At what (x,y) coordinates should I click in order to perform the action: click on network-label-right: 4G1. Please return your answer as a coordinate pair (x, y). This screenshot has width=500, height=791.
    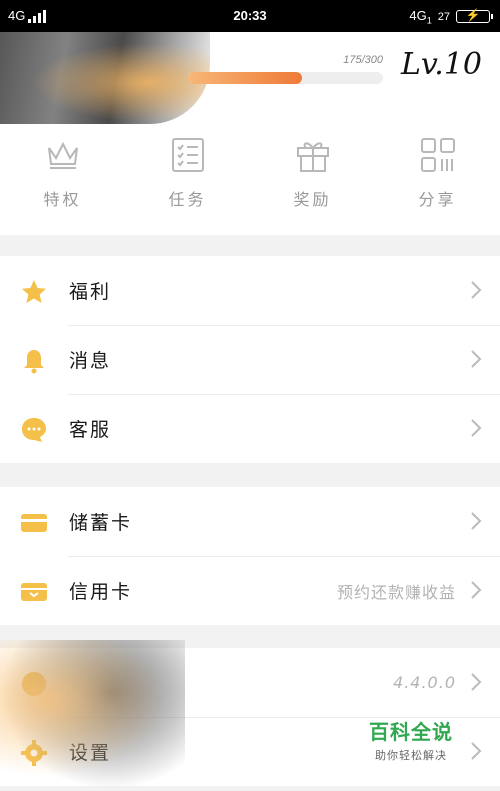
    Looking at the image, I should click on (420, 17).